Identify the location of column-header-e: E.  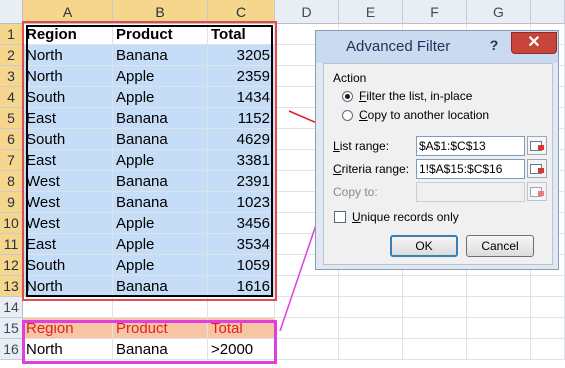
(371, 12).